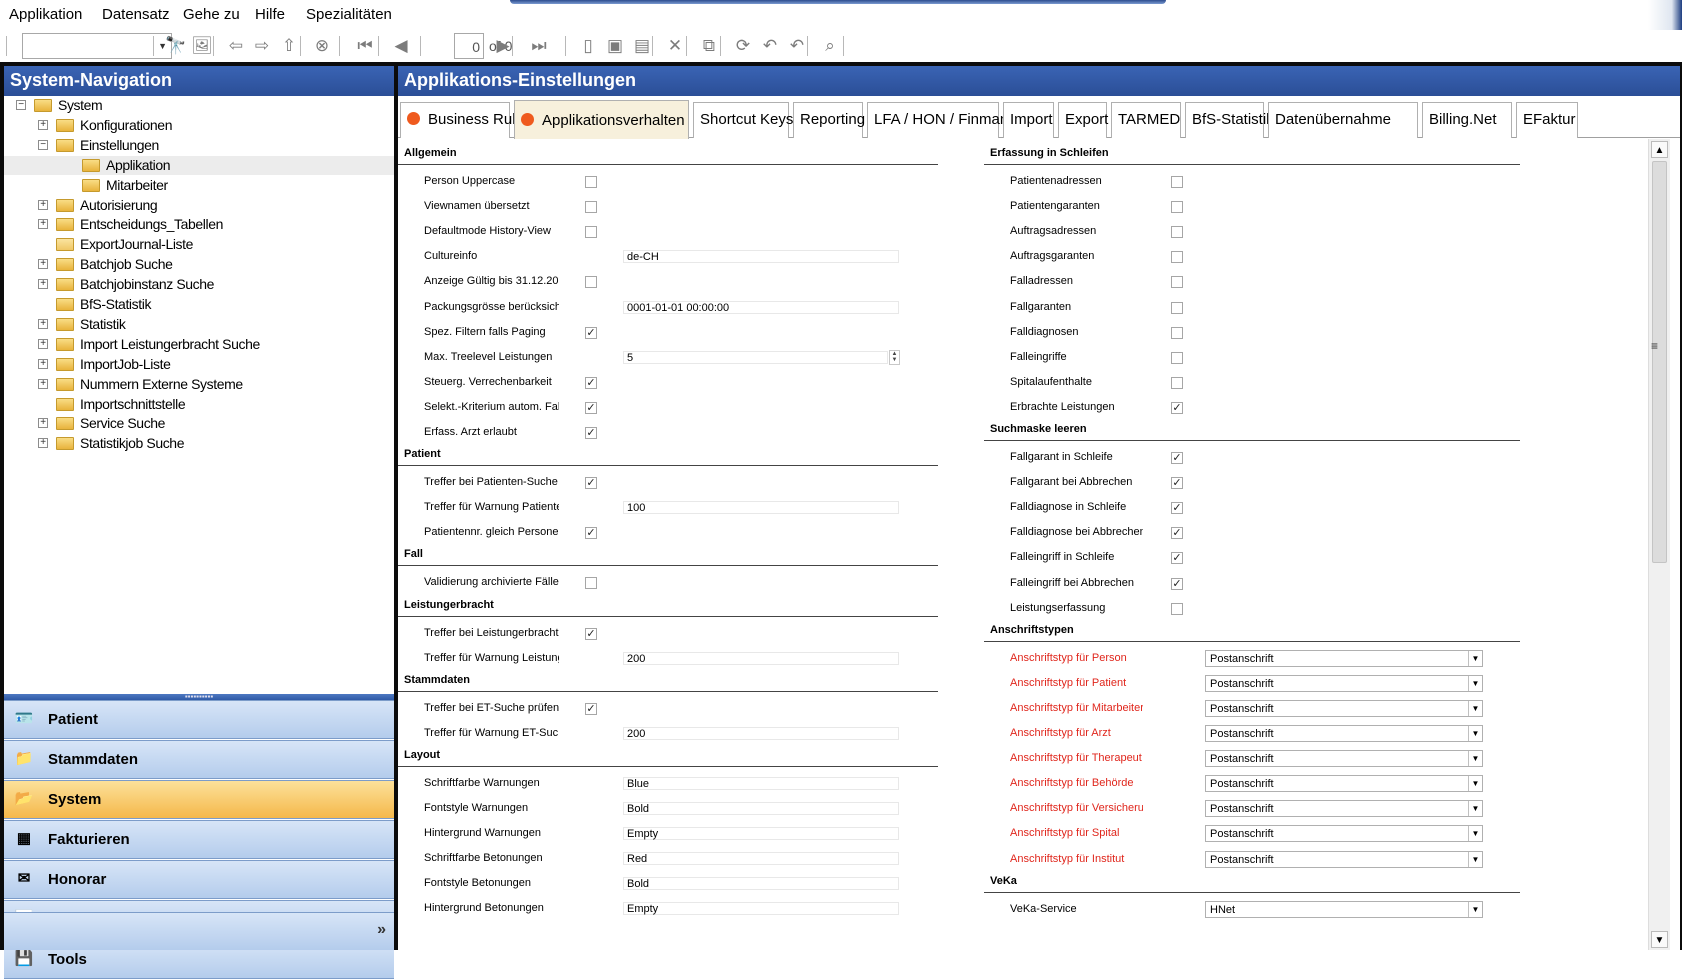 The height and width of the screenshot is (979, 1682). I want to click on save-all-icon: ▤, so click(642, 46).